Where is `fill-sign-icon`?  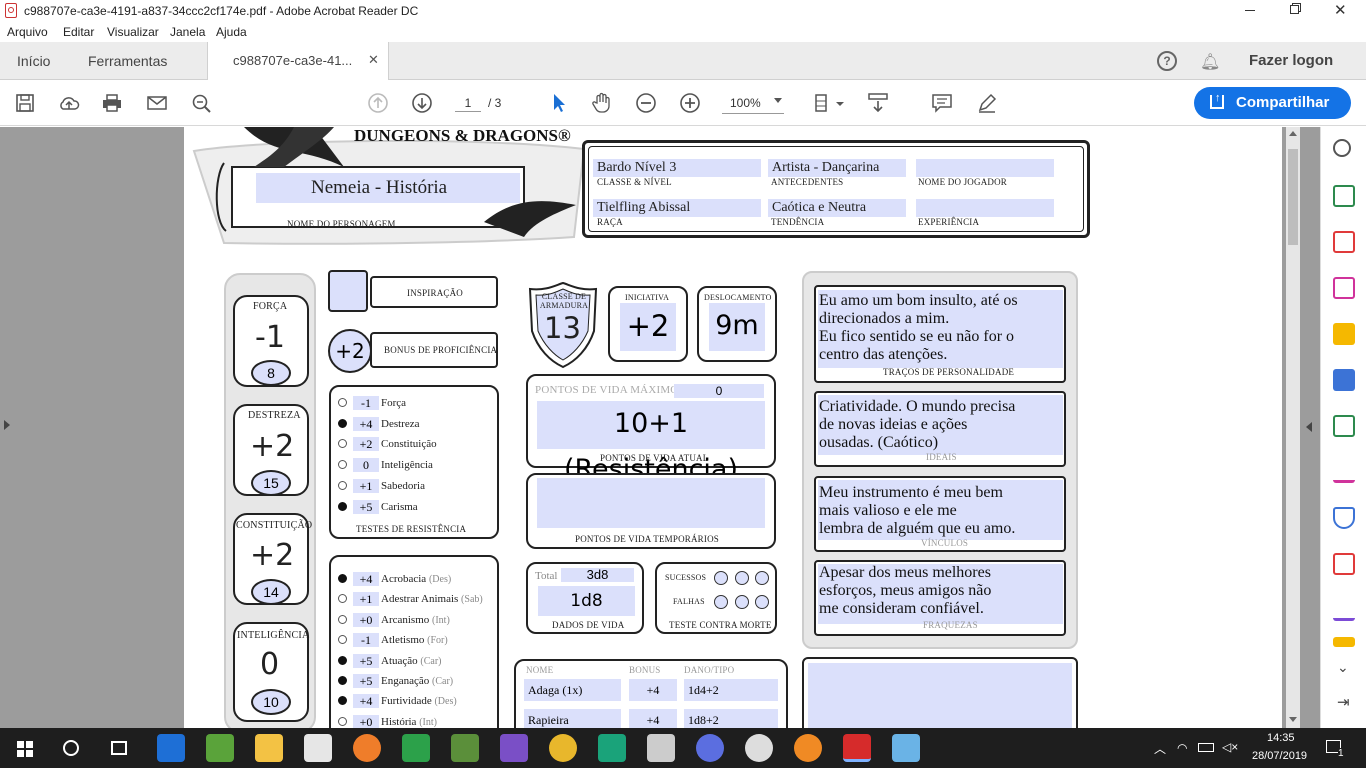
fill-sign-icon is located at coordinates (1344, 472).